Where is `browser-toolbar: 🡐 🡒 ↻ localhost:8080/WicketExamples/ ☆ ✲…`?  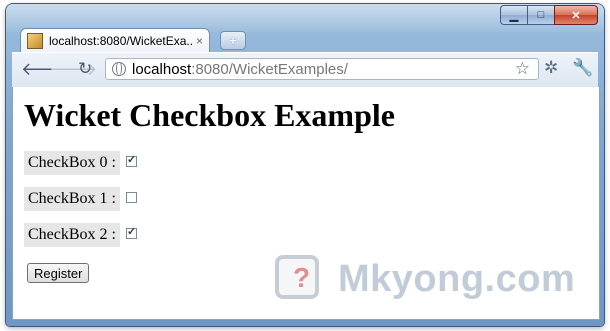
browser-toolbar: 🡐 🡒 ↻ localhost:8080/WicketExamples/ ☆ ✲… is located at coordinates (305, 70).